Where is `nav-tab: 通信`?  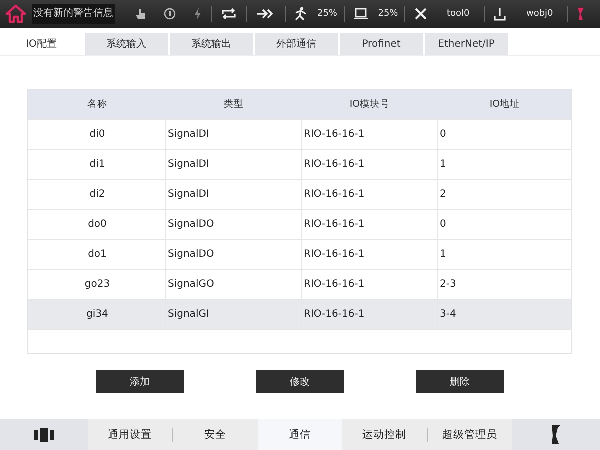 nav-tab: 通信 is located at coordinates (300, 434).